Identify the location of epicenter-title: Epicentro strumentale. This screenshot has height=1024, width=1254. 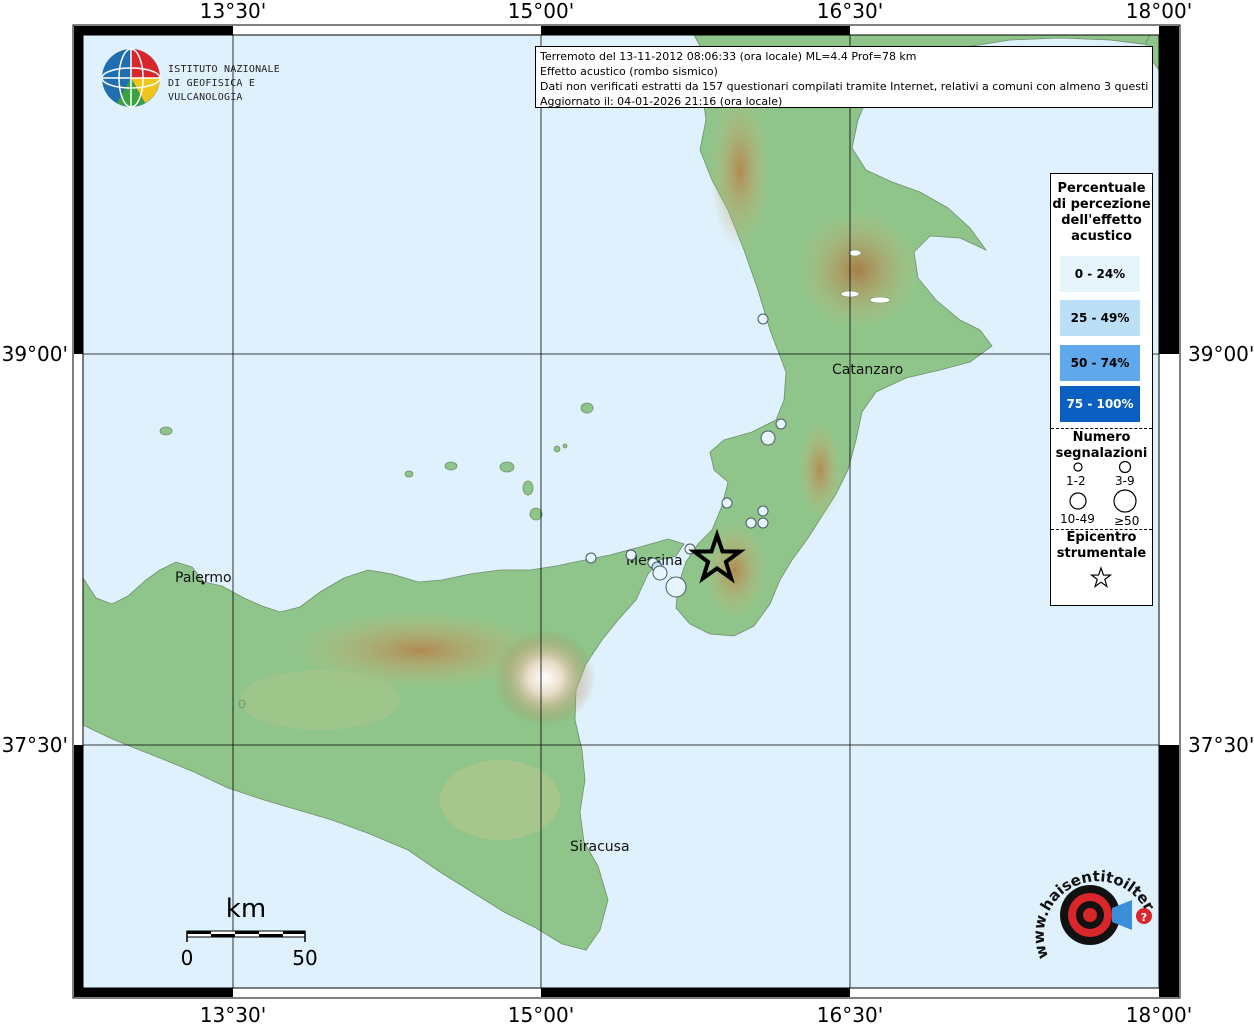
(1101, 546).